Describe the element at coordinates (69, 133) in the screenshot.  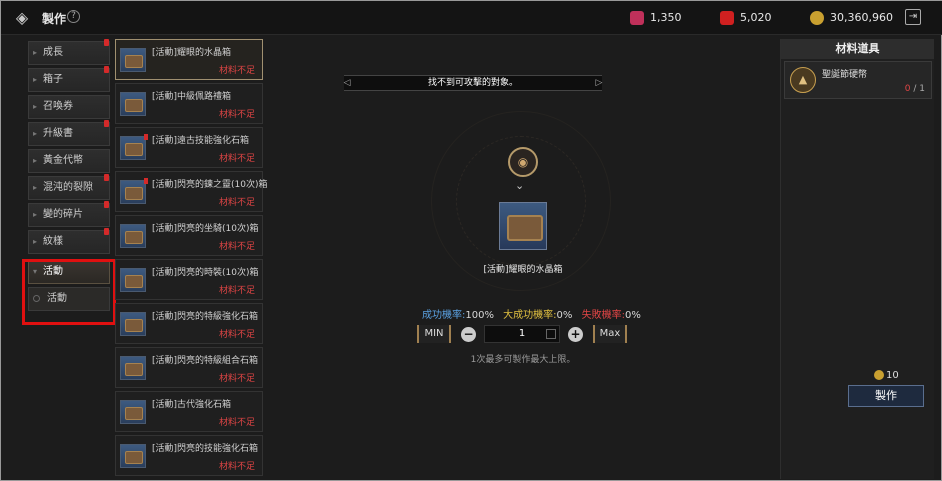
I see `category-item-upgrade-books: ▸ 升級書` at that location.